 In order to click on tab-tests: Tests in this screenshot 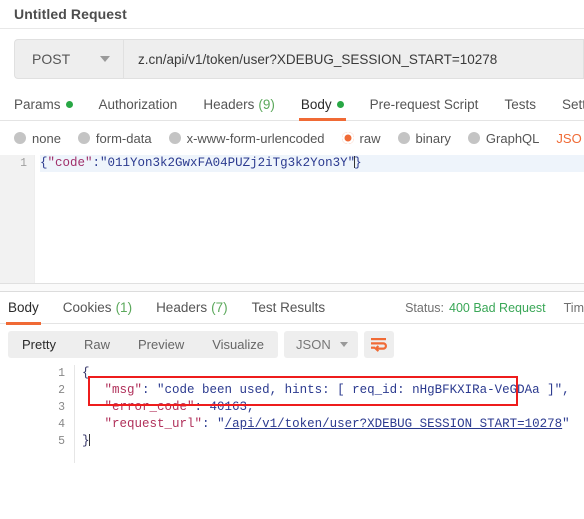, I will do `click(520, 104)`.